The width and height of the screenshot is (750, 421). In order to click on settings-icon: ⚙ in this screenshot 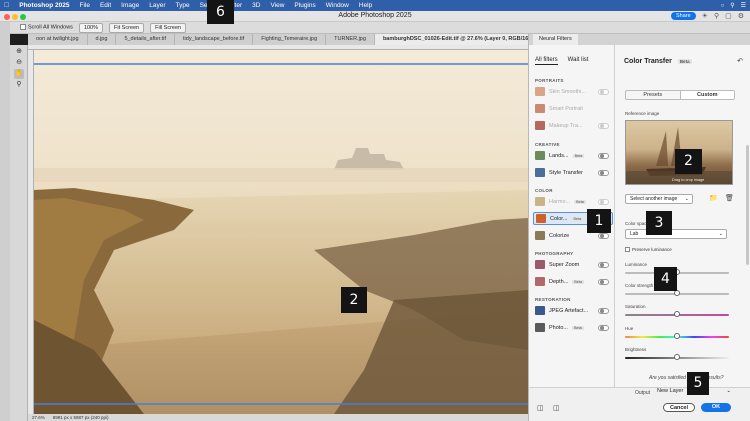, I will do `click(741, 16)`.